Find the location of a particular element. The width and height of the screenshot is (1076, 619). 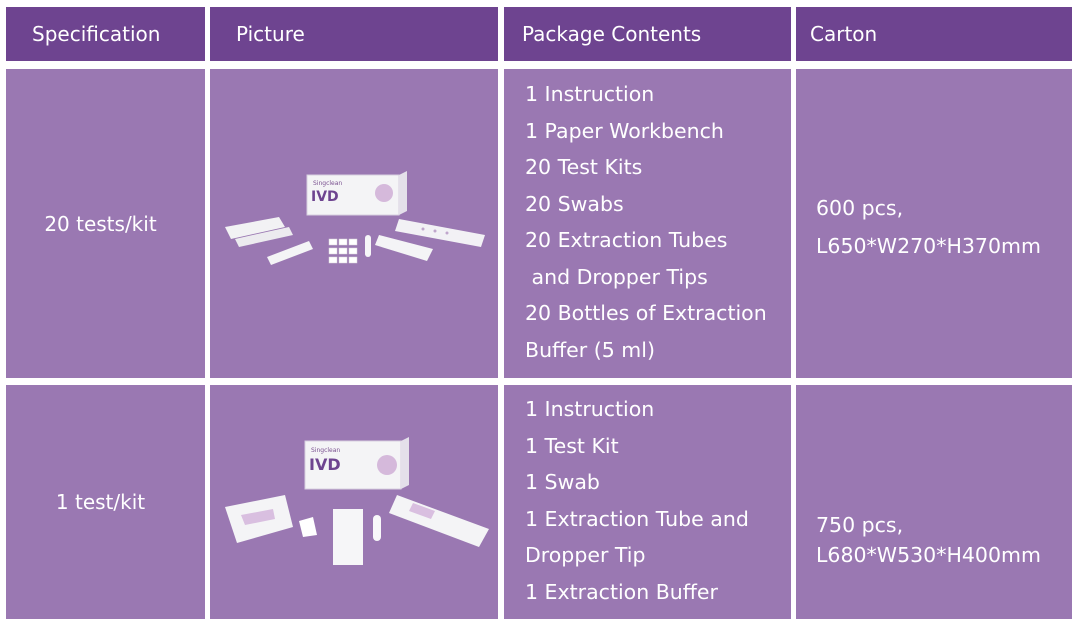

header-carton: Carton is located at coordinates (934, 34).